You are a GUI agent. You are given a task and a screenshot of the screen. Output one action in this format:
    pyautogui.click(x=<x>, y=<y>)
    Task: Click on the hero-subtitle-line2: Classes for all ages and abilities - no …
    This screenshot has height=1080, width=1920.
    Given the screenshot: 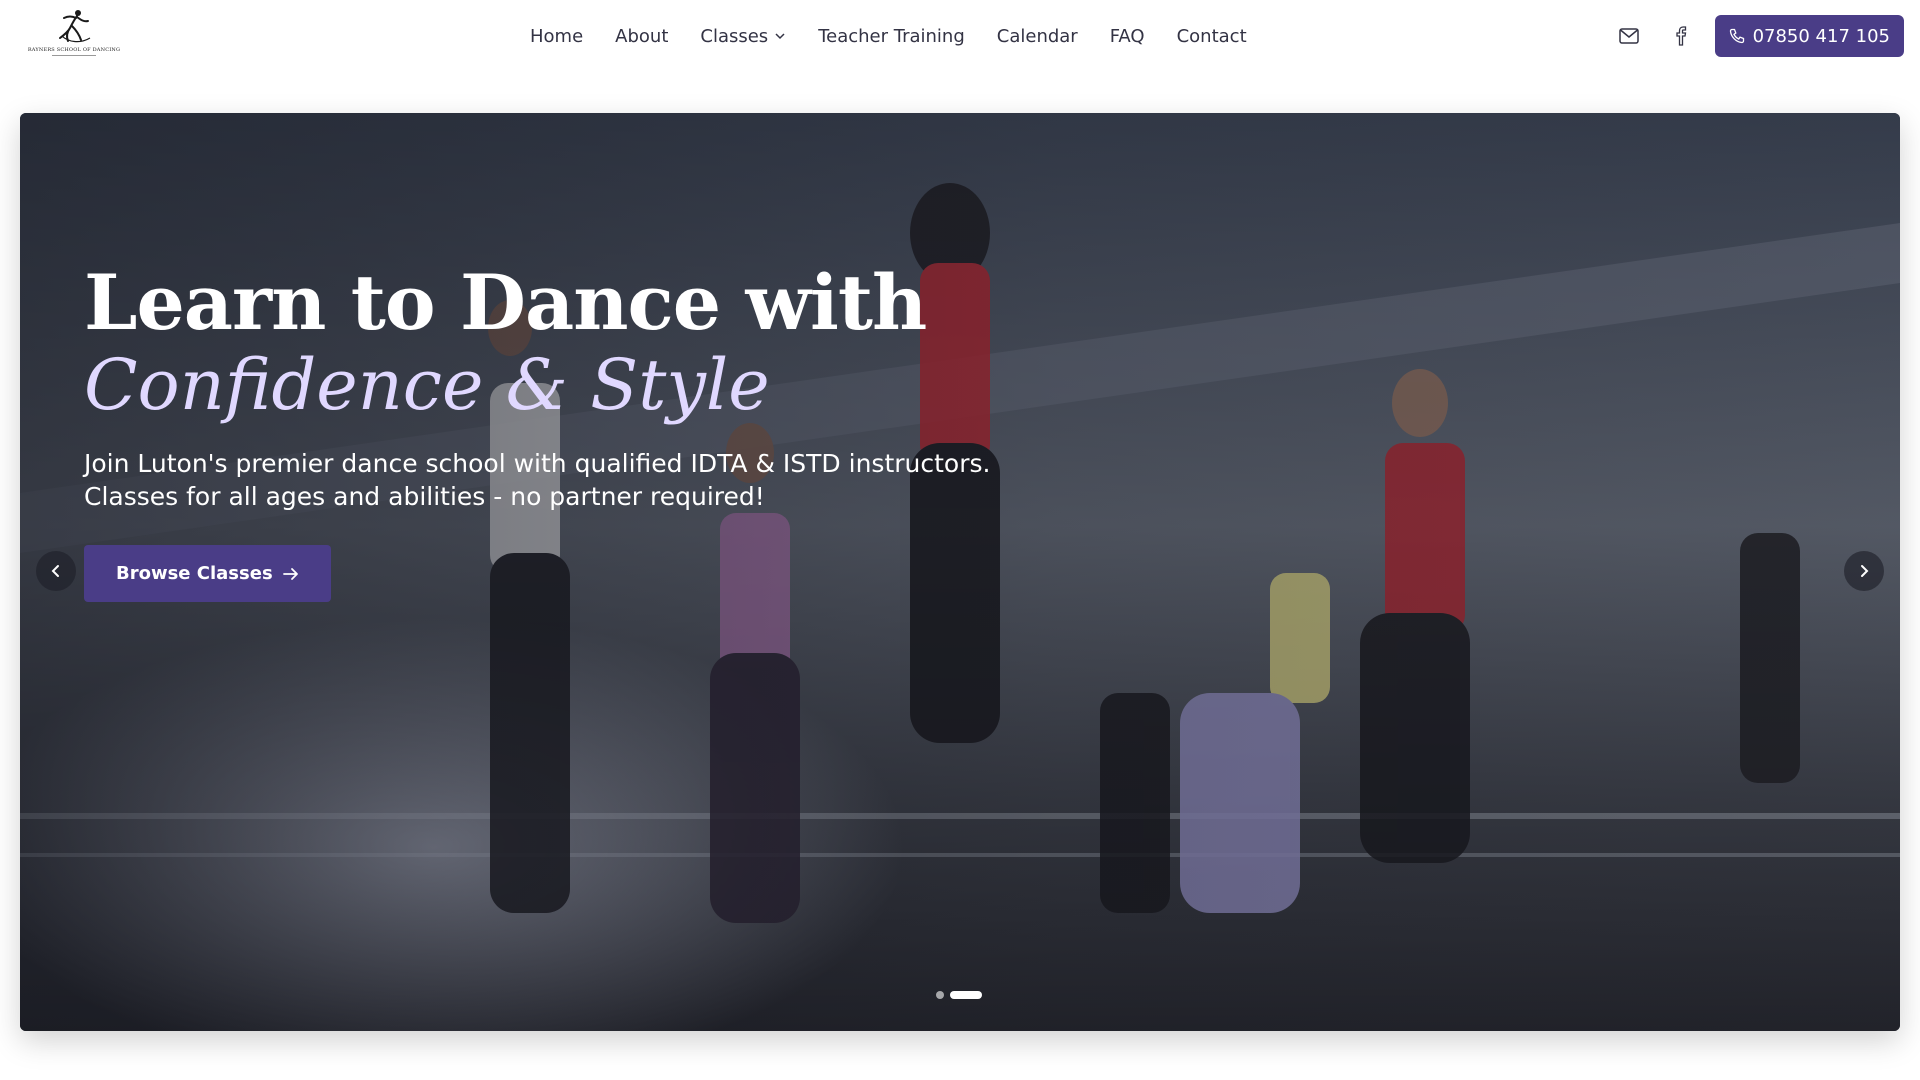 What is the action you would take?
    pyautogui.click(x=424, y=497)
    